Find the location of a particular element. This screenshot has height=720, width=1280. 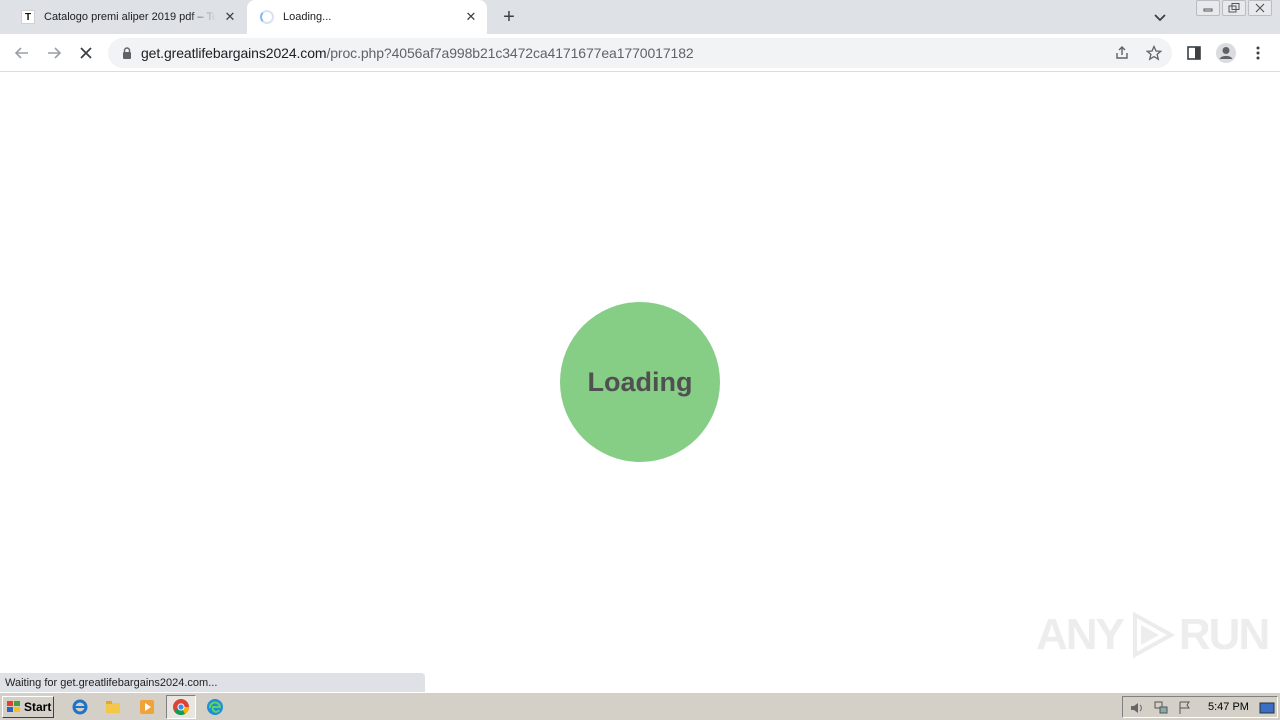

telegraph-t-icon: T is located at coordinates (28, 17).